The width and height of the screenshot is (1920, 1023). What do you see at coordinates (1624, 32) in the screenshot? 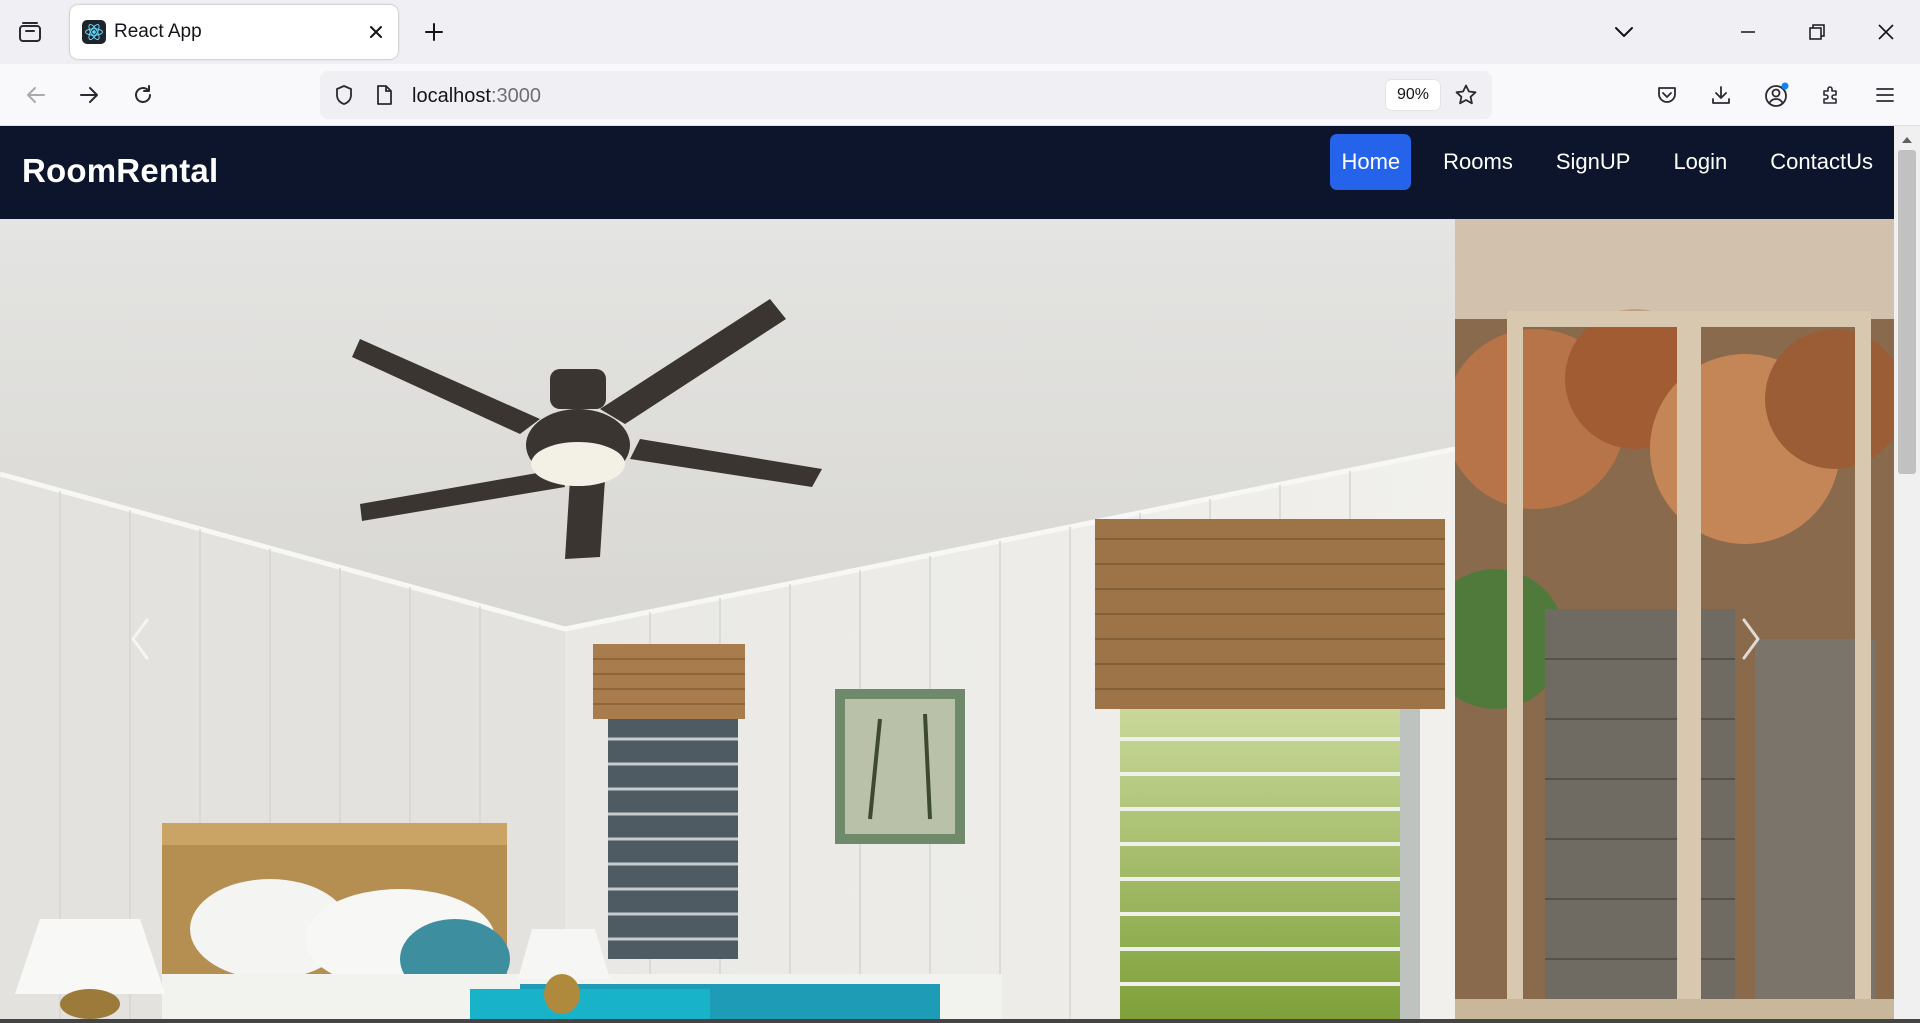
I see `list-all-tabs-chevron-icon` at bounding box center [1624, 32].